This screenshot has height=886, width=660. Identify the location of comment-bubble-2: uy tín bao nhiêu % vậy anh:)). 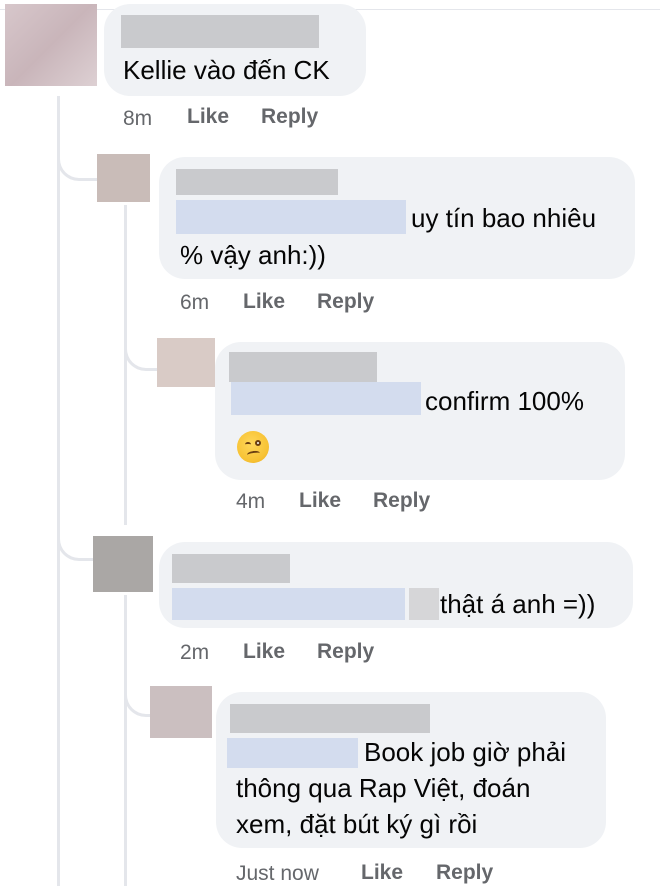
(397, 218).